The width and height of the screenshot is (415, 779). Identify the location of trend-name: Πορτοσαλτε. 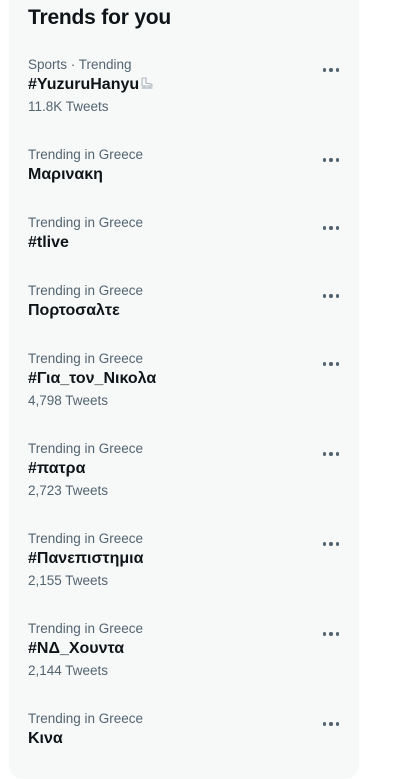
(74, 310).